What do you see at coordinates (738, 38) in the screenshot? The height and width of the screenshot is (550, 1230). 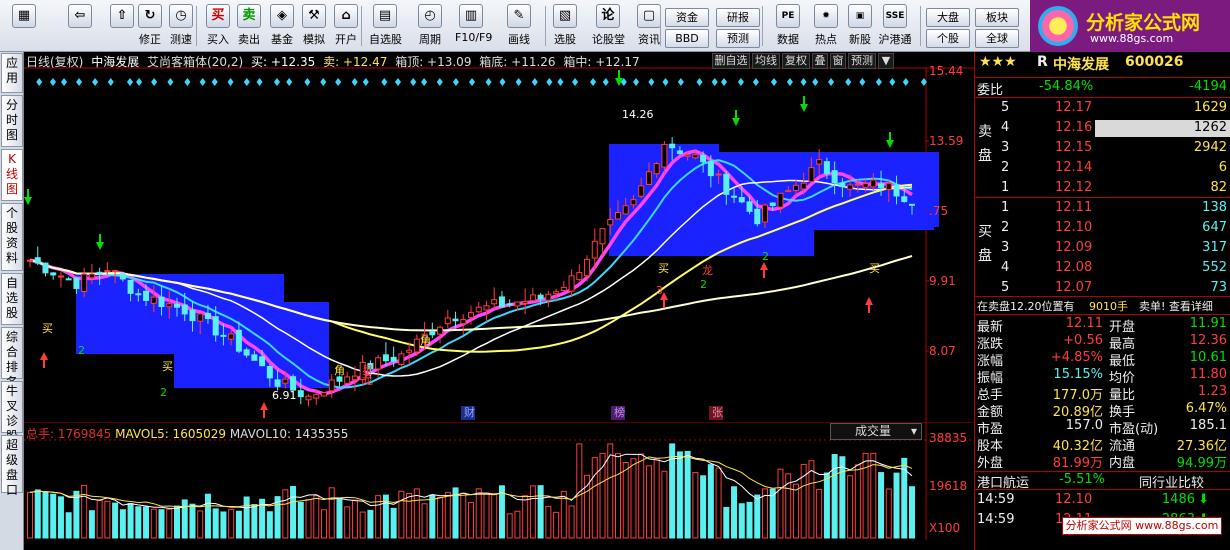 I see `toolbar-mini-button: 预测` at bounding box center [738, 38].